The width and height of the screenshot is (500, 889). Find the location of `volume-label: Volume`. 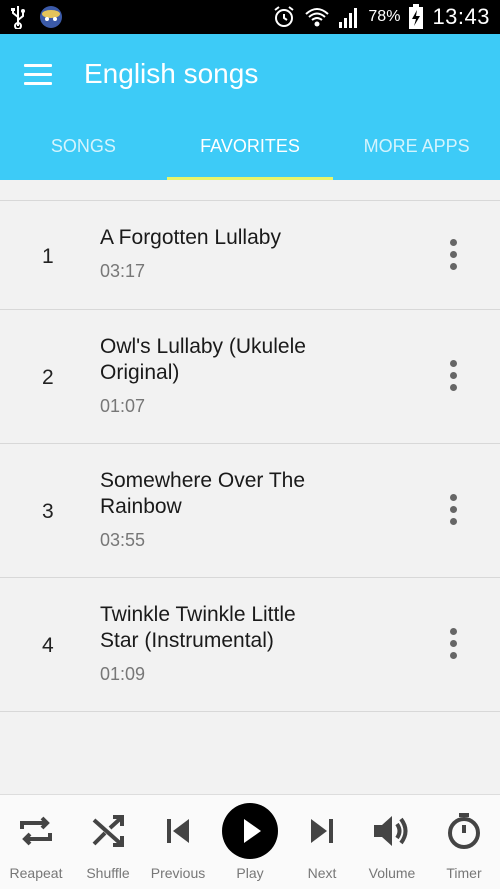

volume-label: Volume is located at coordinates (392, 873).